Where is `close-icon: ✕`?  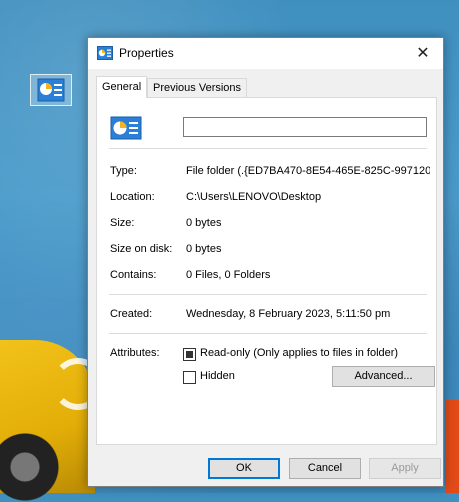
close-icon: ✕ is located at coordinates (423, 53).